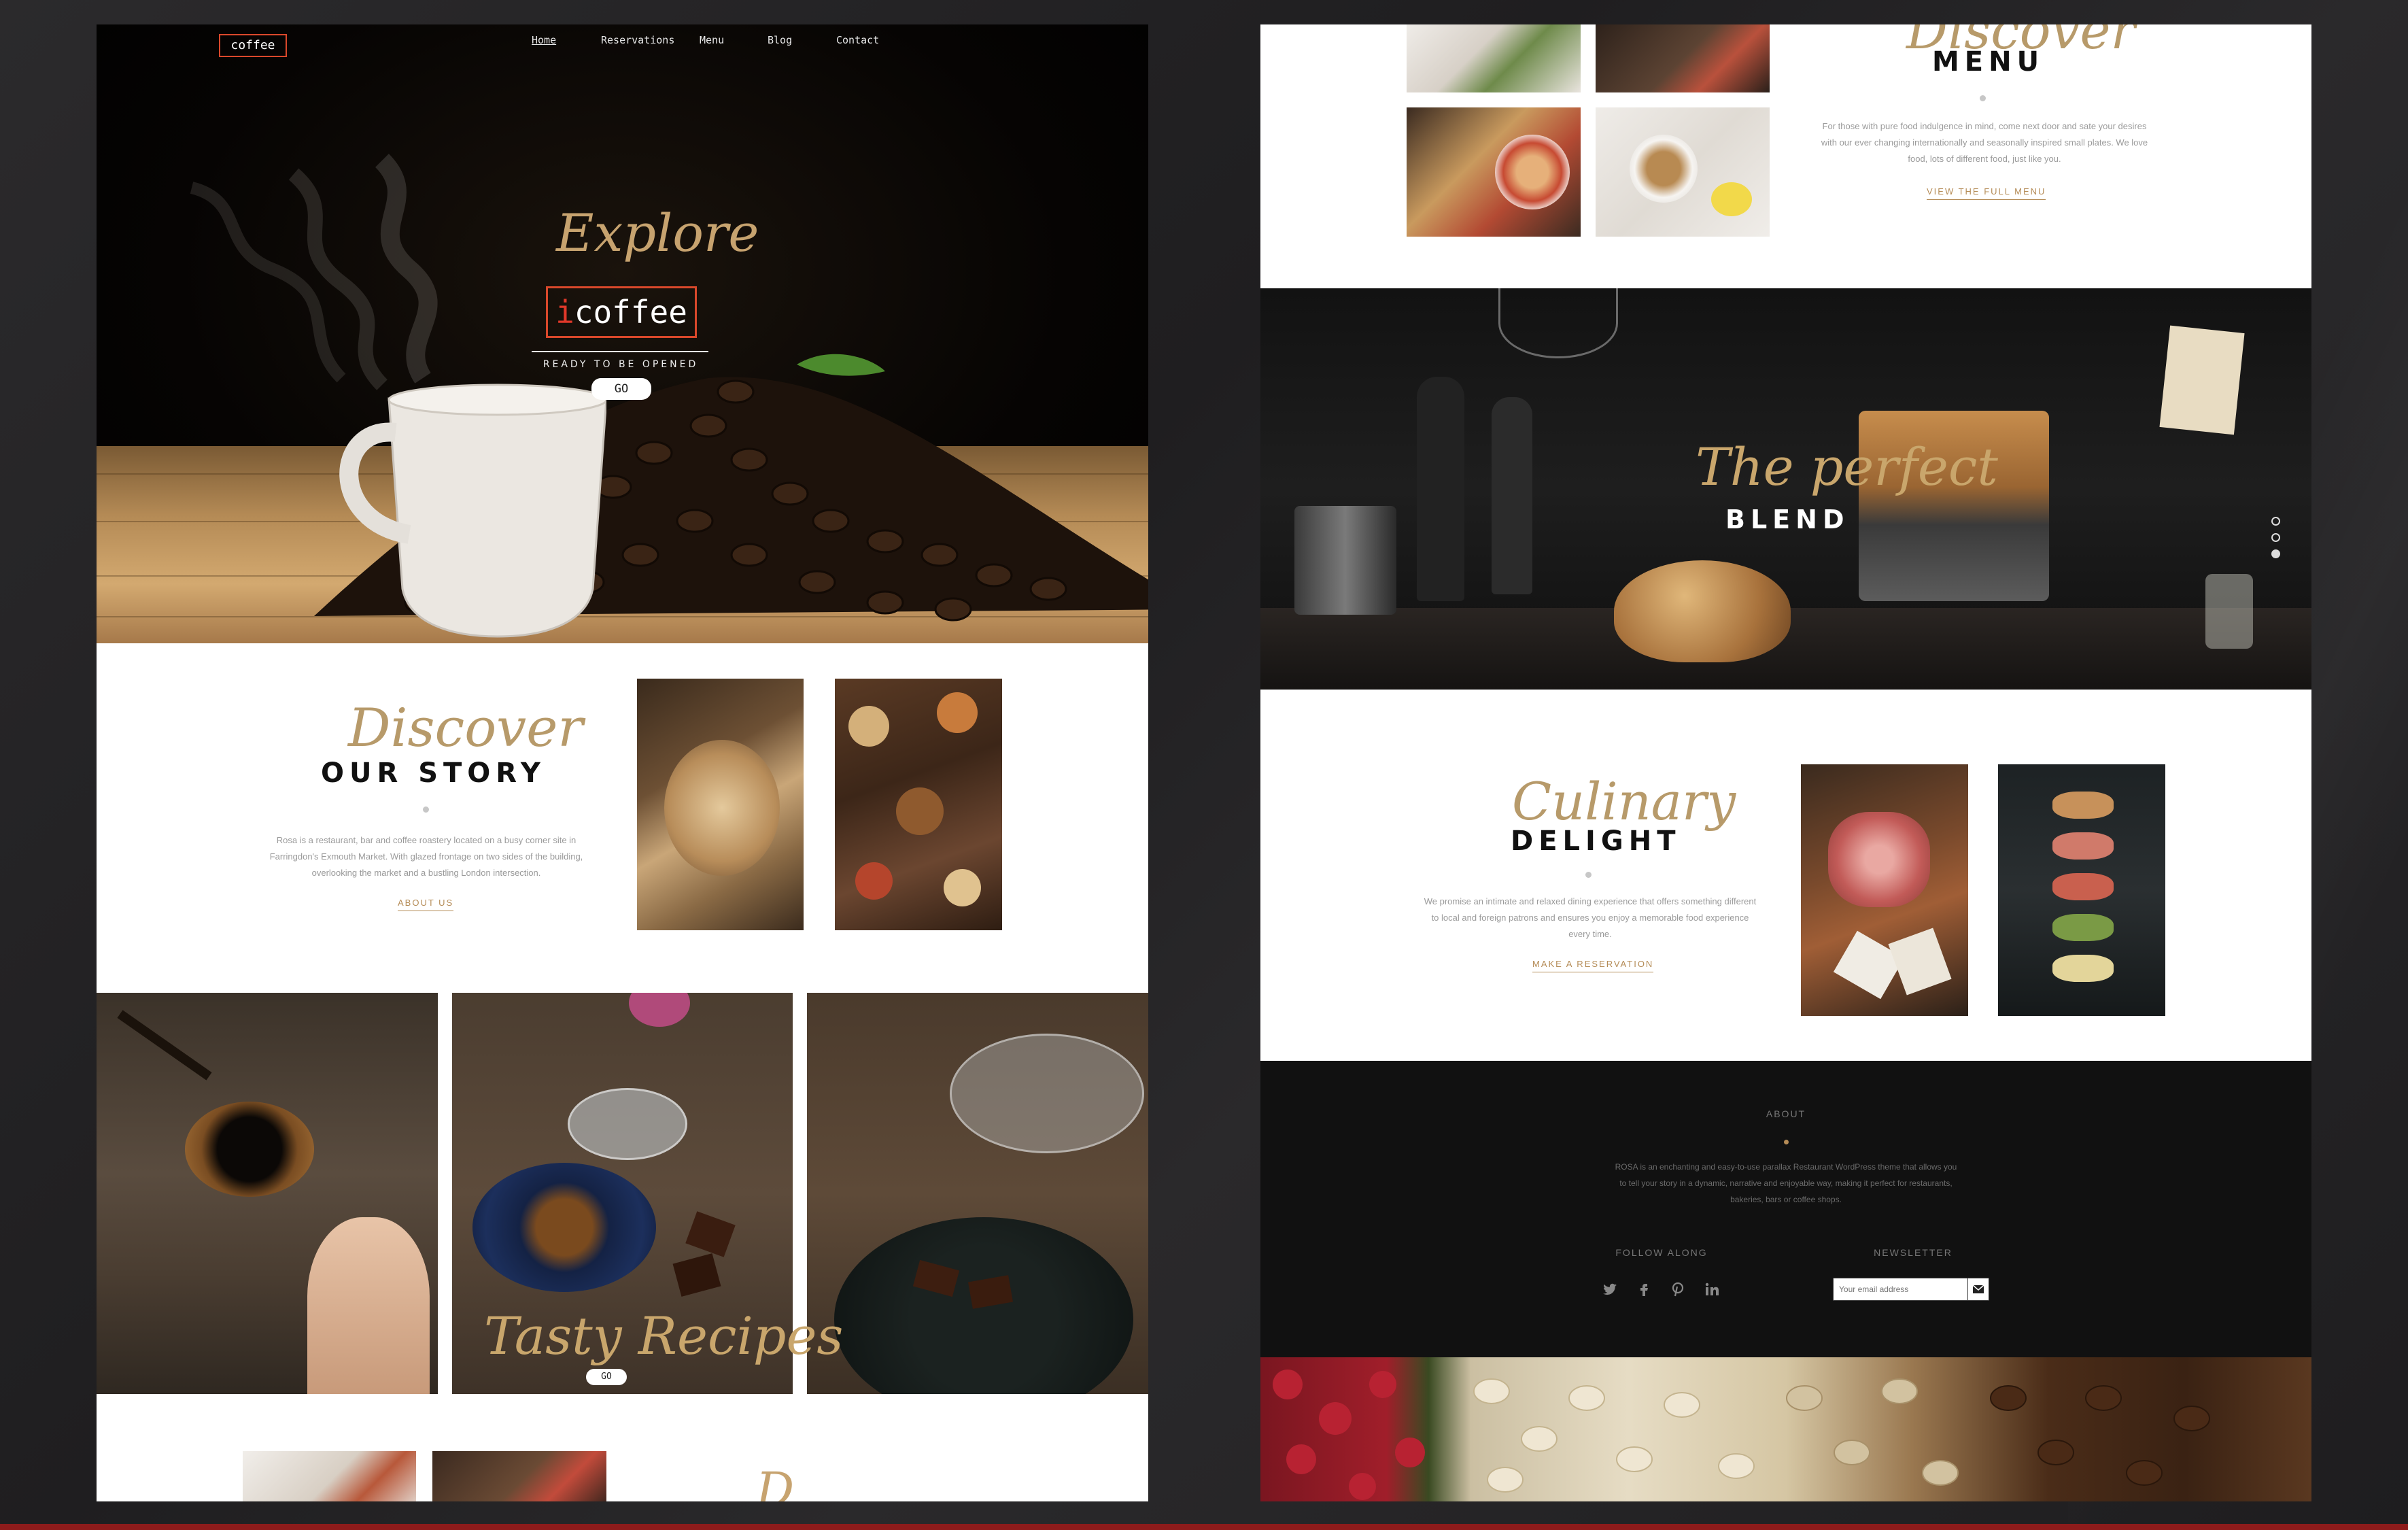 Image resolution: width=2408 pixels, height=1530 pixels. I want to click on brand-mark: i, so click(564, 312).